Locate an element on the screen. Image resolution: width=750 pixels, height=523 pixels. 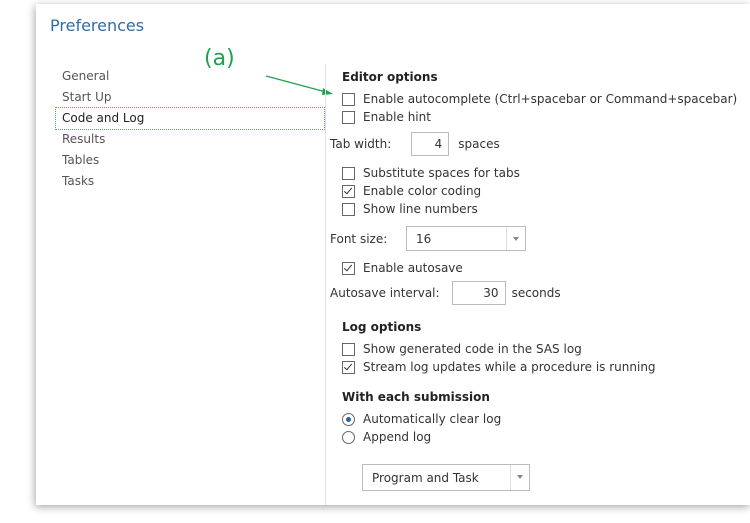
substitute-spaces-option: Substitute spaces for tabs is located at coordinates (431, 173).